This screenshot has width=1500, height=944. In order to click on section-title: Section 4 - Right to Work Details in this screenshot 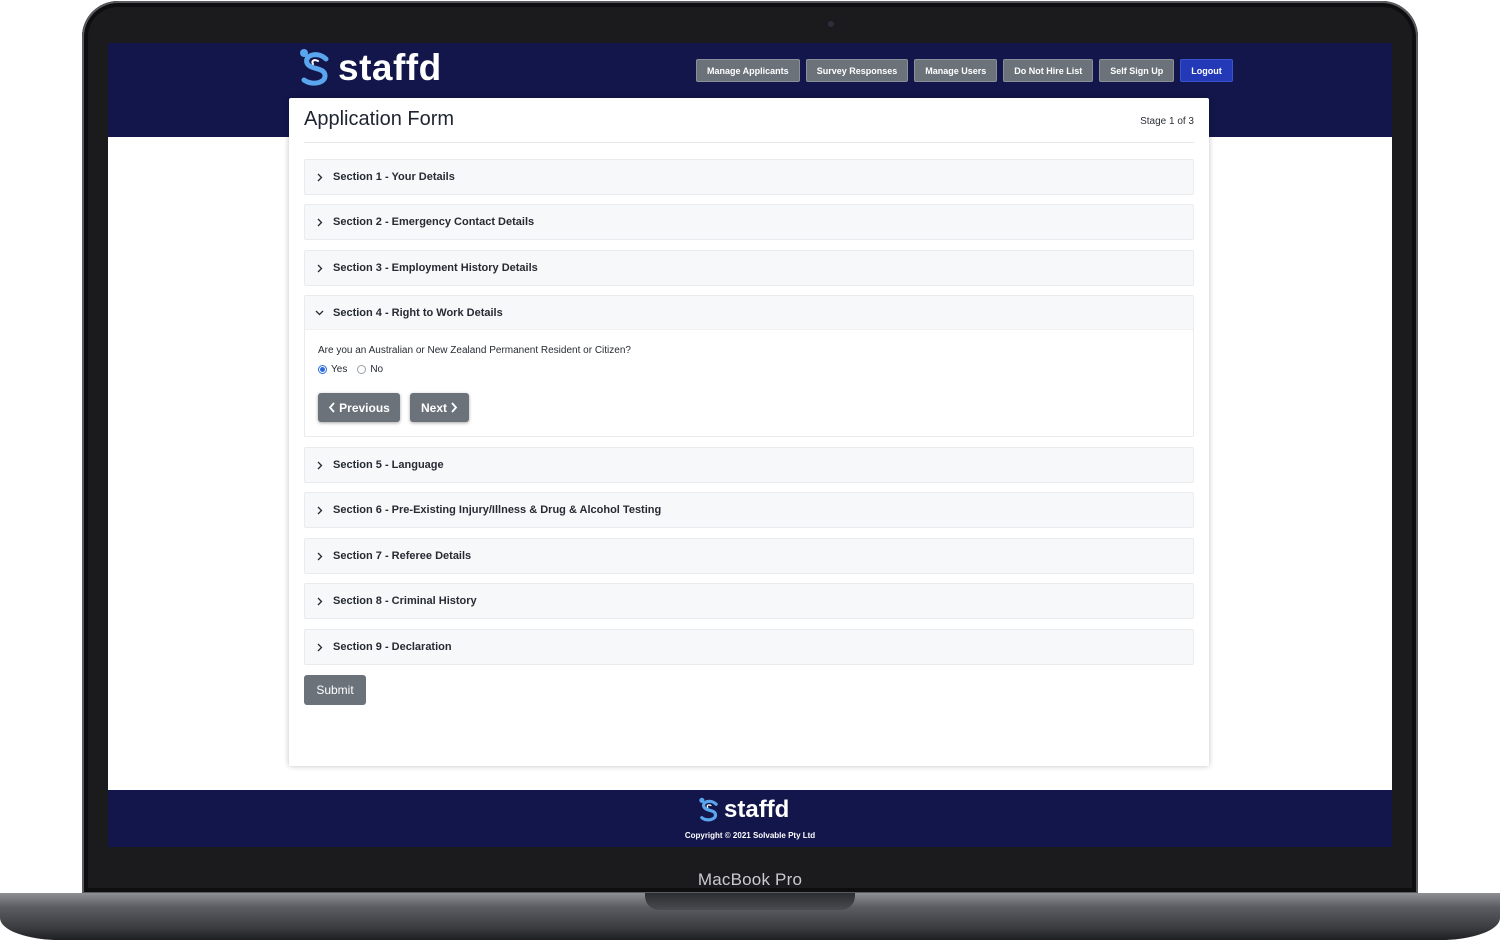, I will do `click(418, 312)`.